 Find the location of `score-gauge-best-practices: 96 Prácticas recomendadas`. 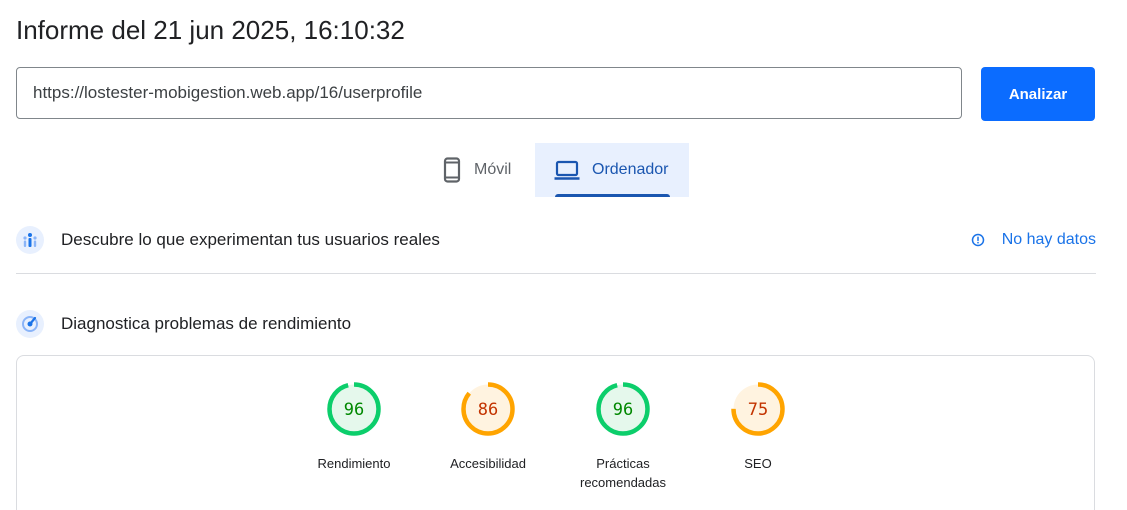

score-gauge-best-practices: 96 Prácticas recomendadas is located at coordinates (623, 436).